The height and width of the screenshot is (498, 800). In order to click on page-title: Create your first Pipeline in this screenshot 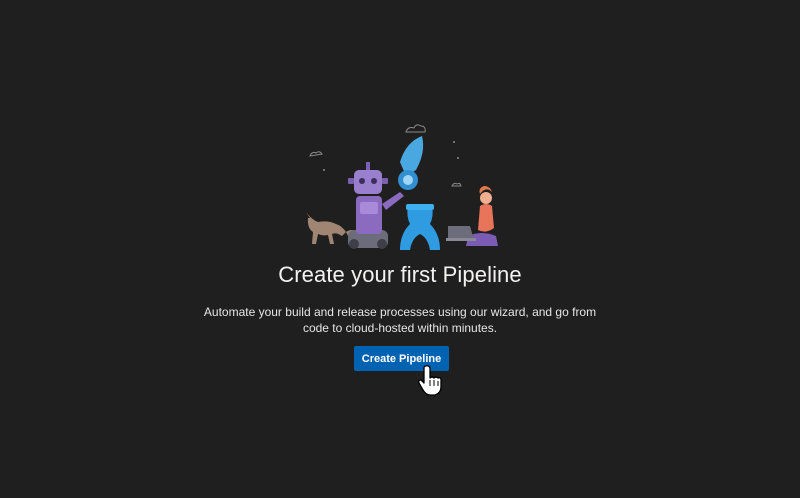, I will do `click(400, 274)`.